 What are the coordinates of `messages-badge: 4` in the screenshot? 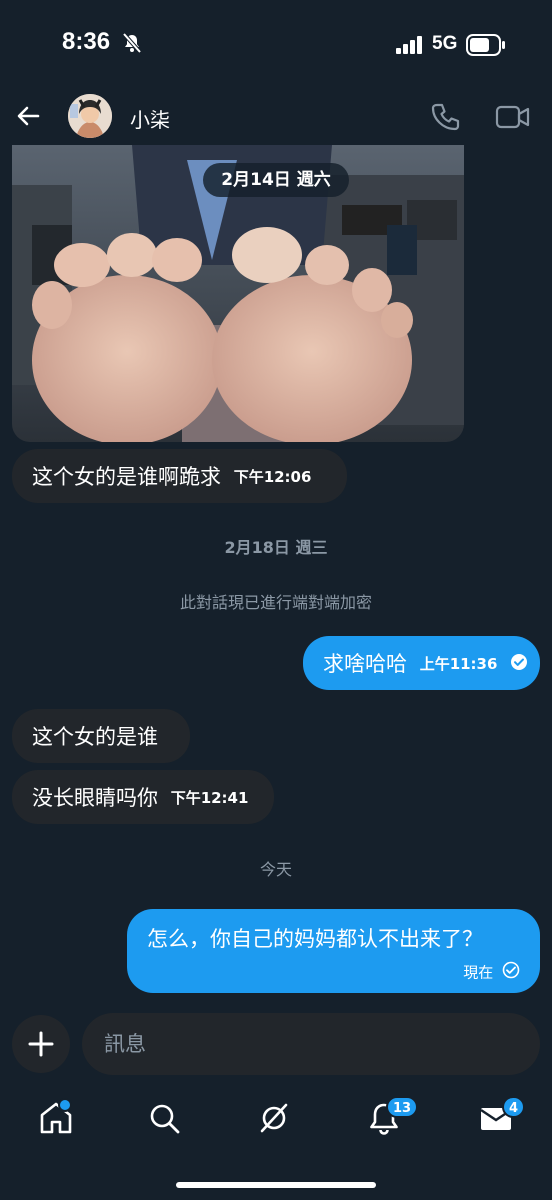 It's located at (514, 1107).